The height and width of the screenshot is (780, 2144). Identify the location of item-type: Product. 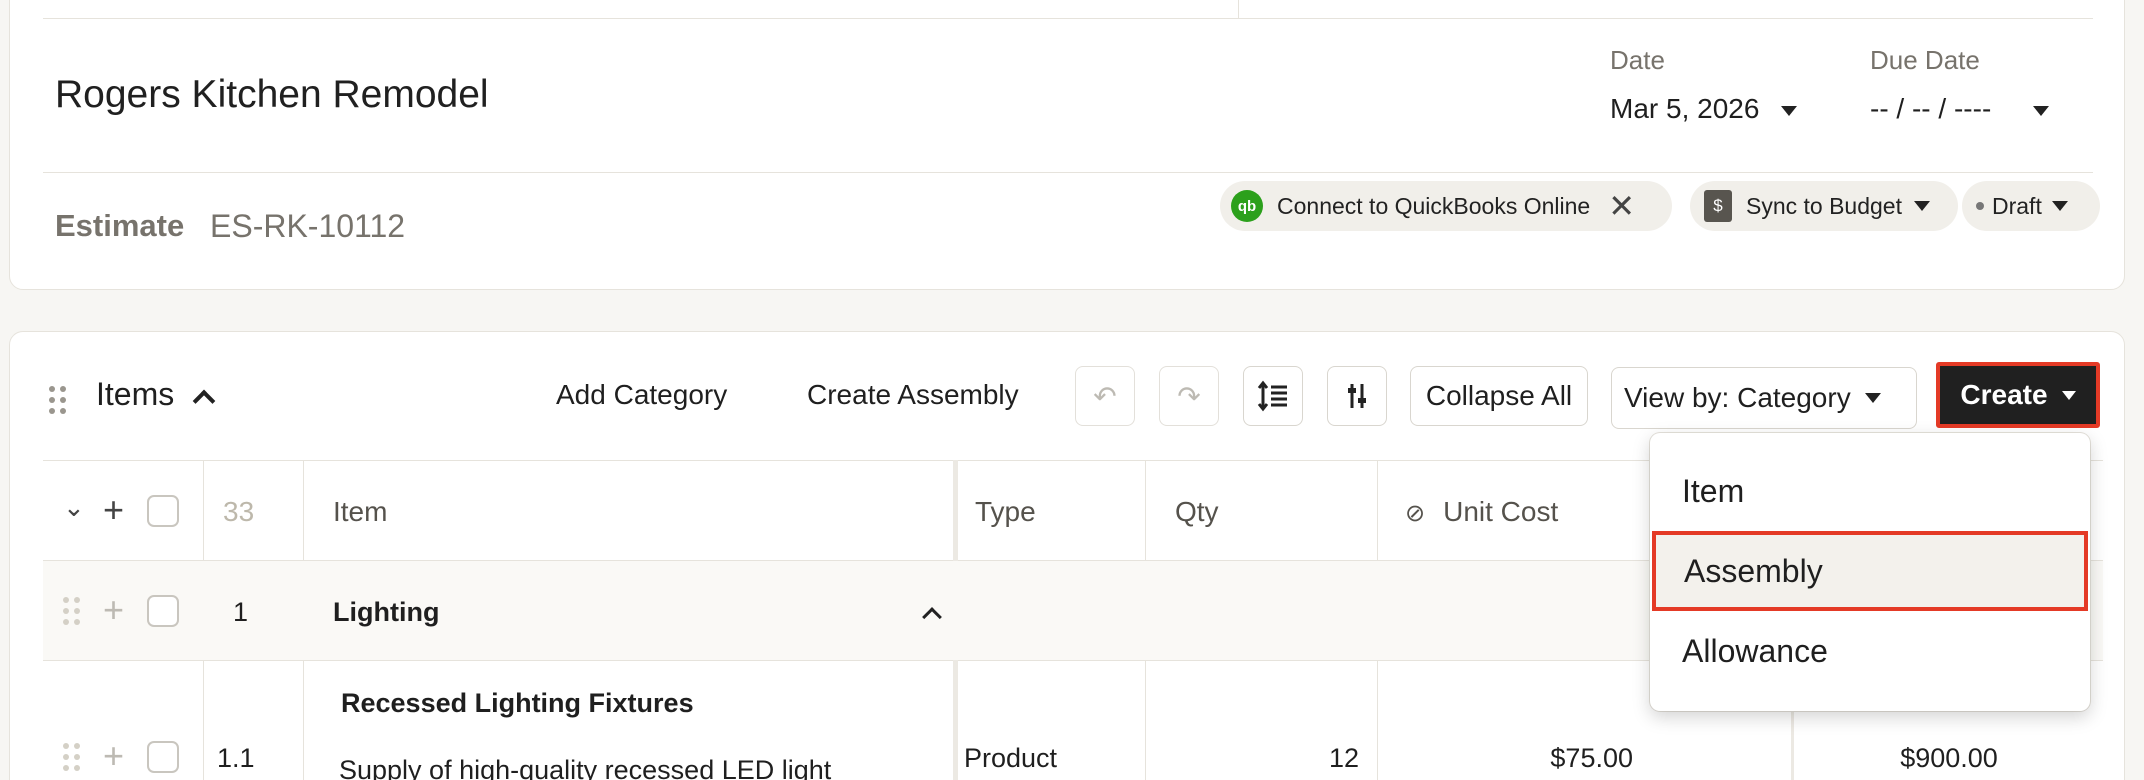
(1010, 758).